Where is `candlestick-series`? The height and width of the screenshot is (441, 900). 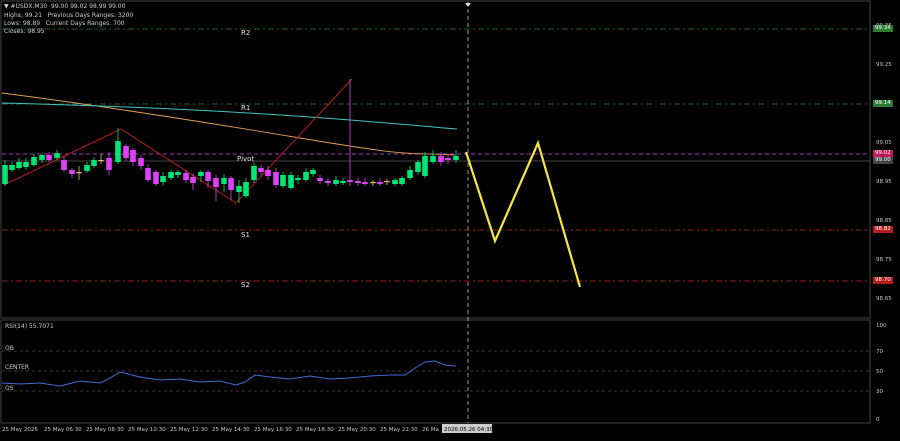 candlestick-series is located at coordinates (230, 141).